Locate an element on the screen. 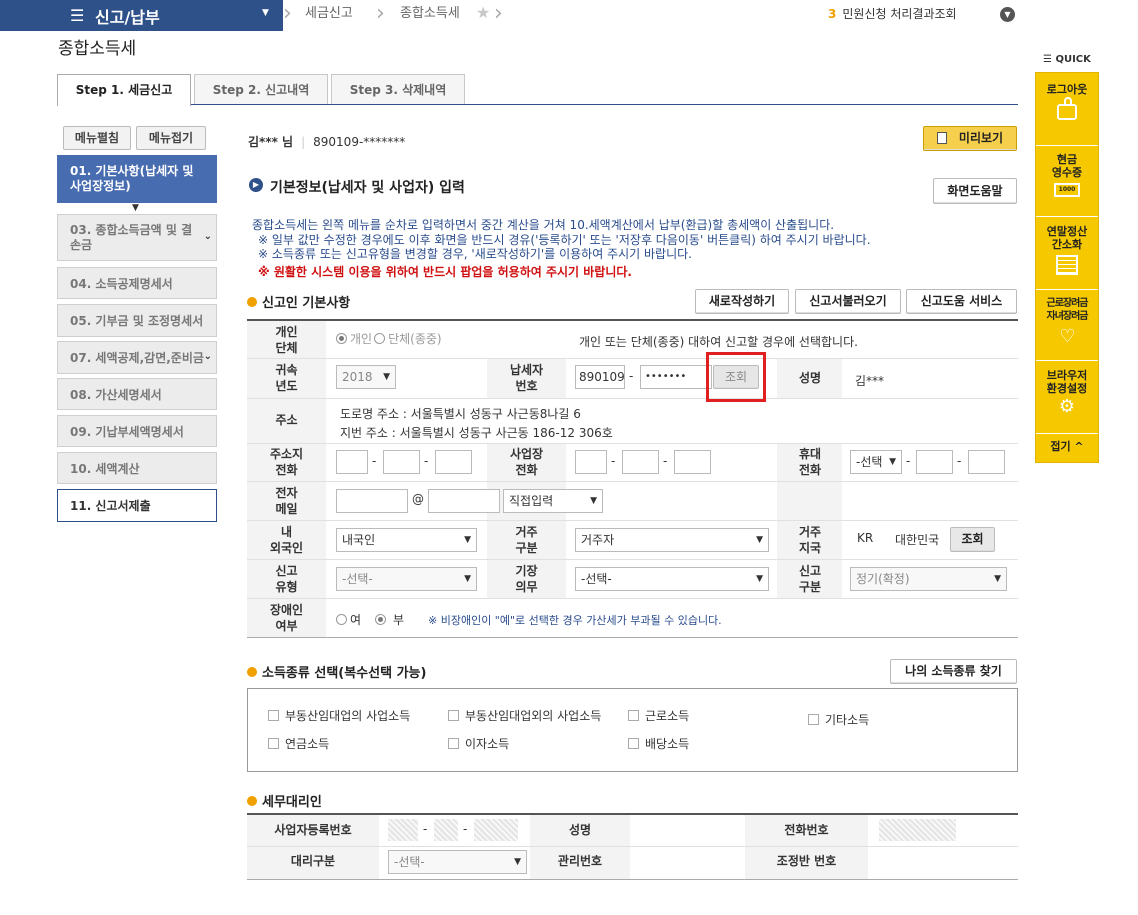  income-dividend-checkbox: 배당소득 is located at coordinates (658, 743).